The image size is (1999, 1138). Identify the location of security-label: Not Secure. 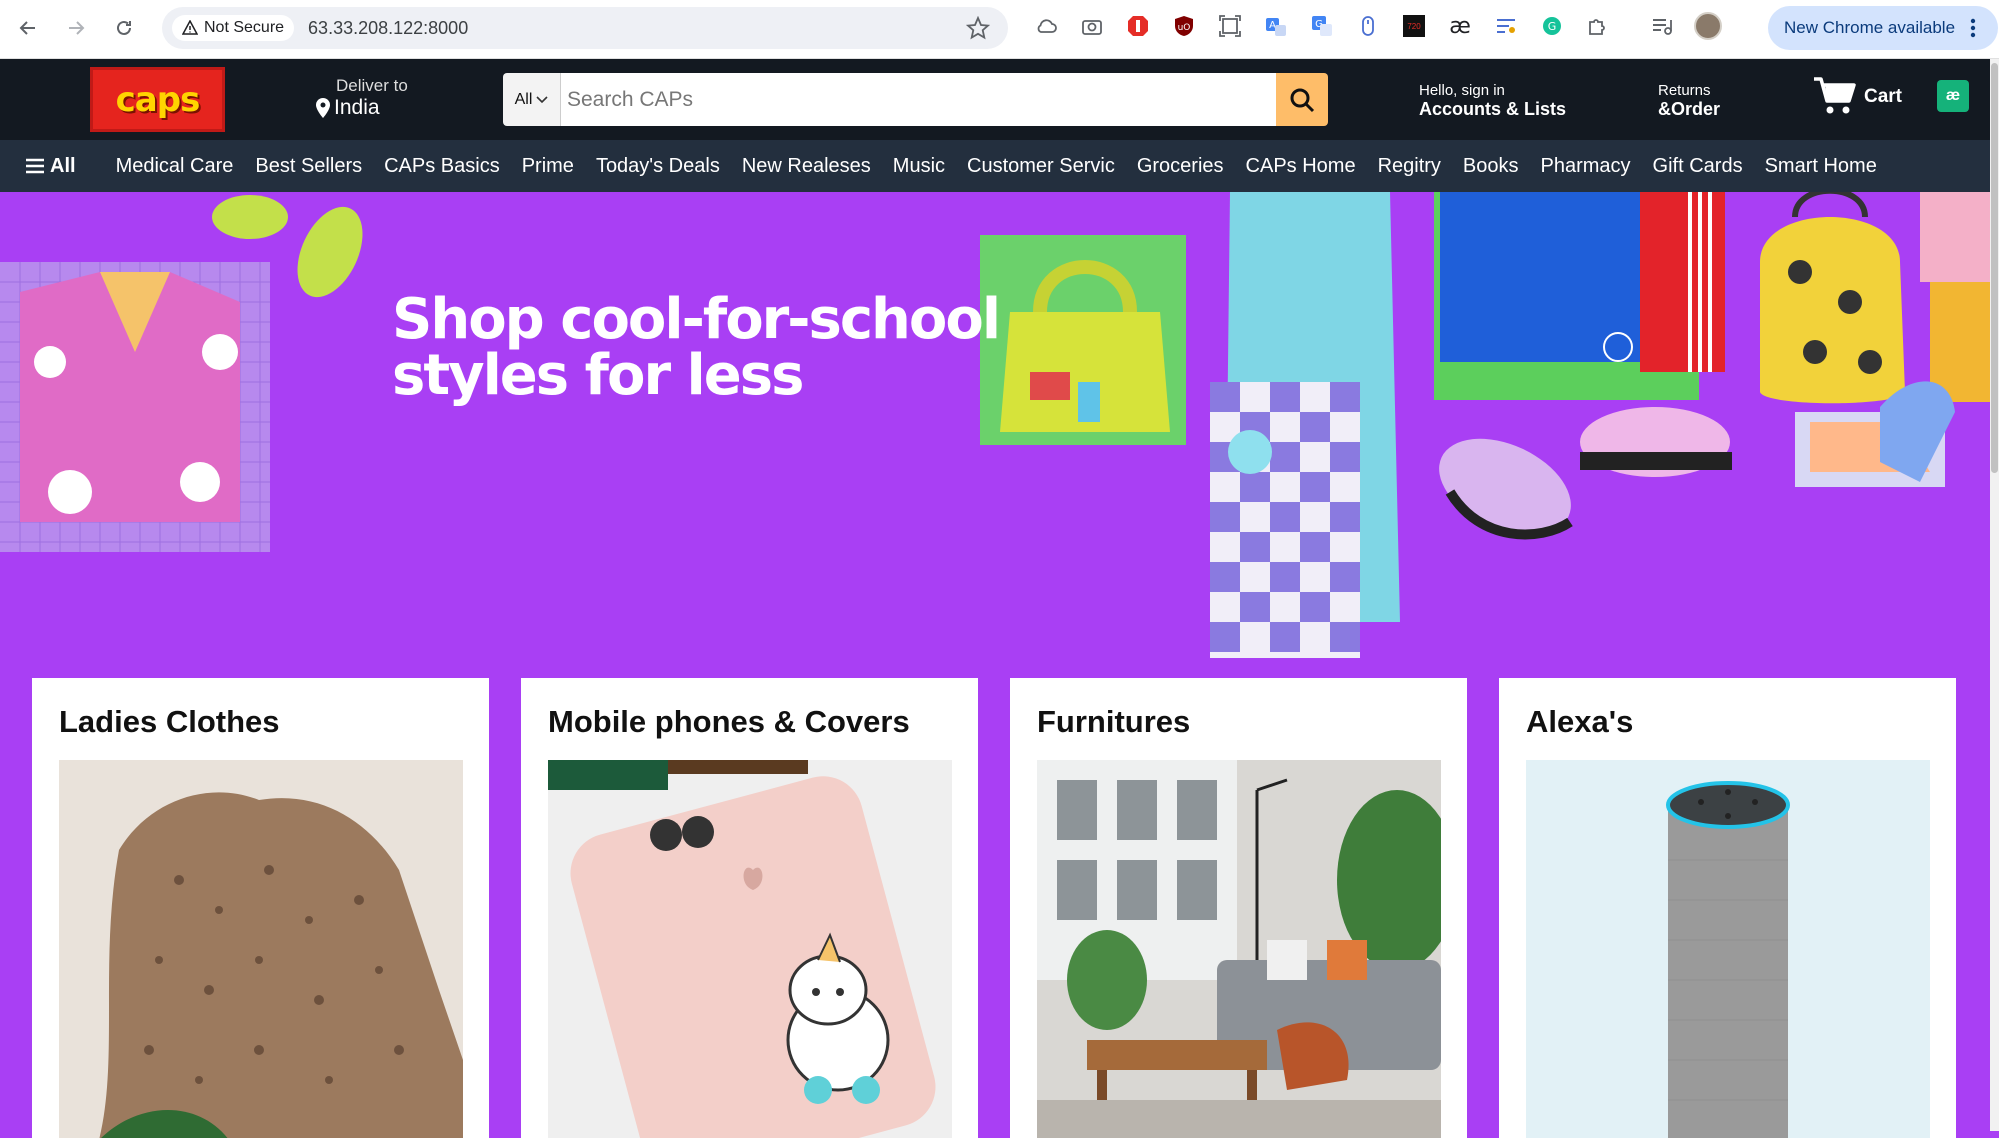
(244, 27).